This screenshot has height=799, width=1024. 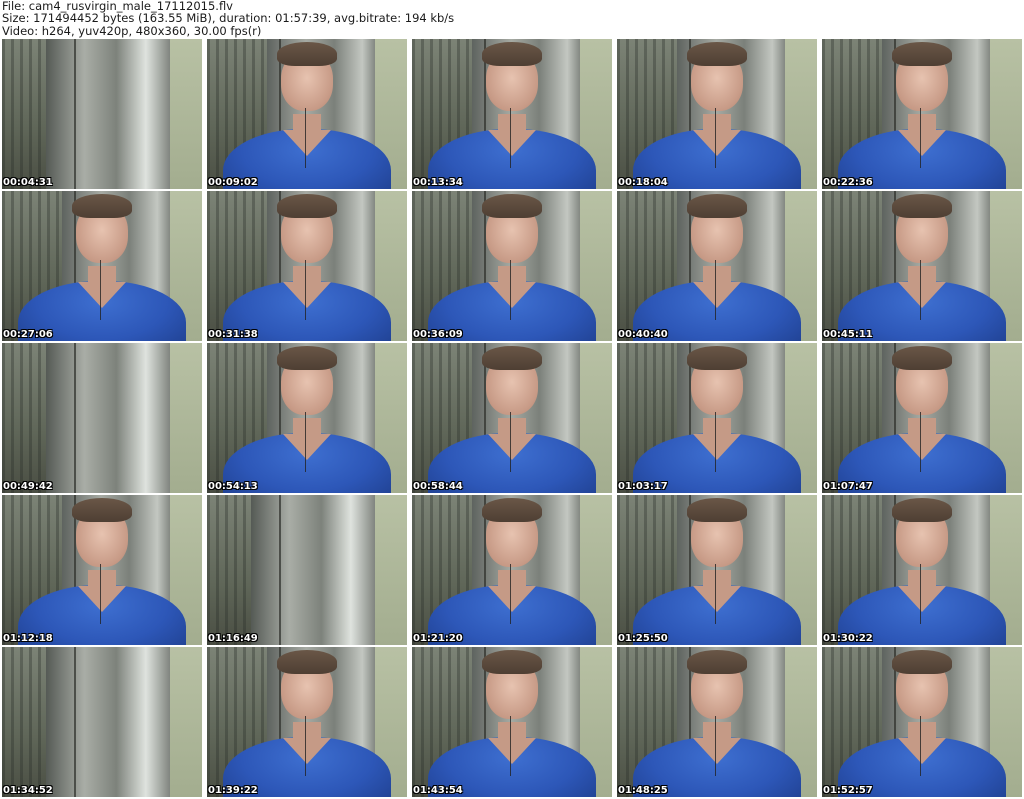 What do you see at coordinates (717, 418) in the screenshot?
I see `video-thumbnail: 01:03:17` at bounding box center [717, 418].